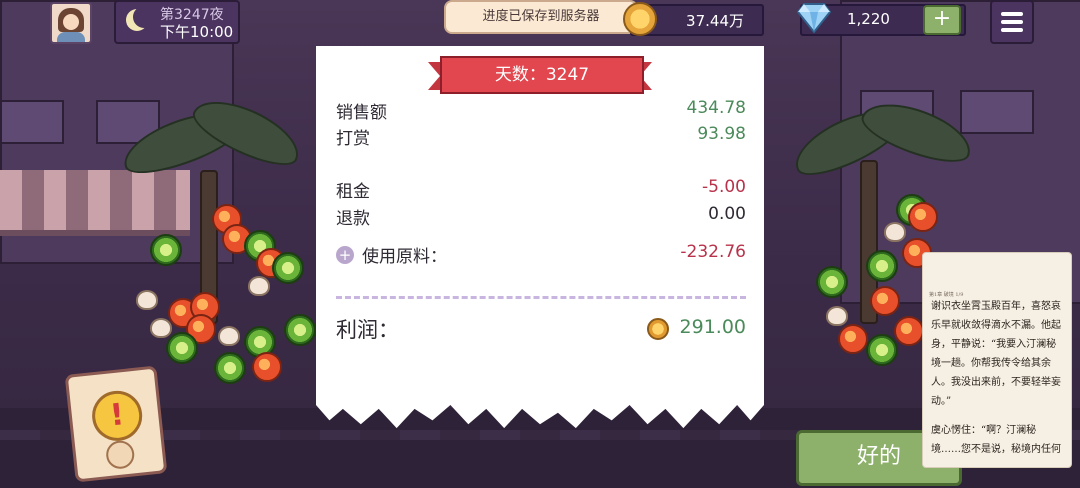 This screenshot has height=488, width=1080. I want to click on day-banner-text: 天数：3247, so click(542, 75).